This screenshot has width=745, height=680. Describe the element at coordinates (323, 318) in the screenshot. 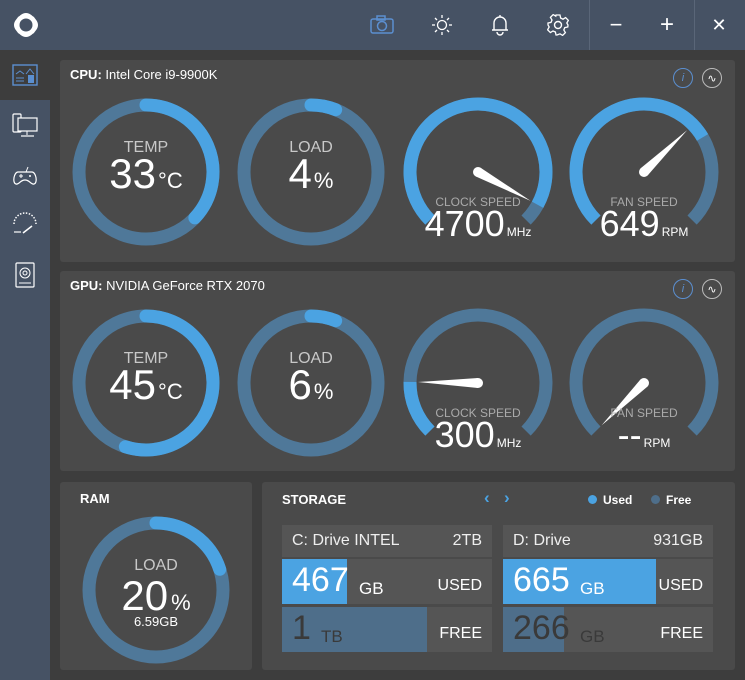

I see `gpu-load-ring-fill` at that location.